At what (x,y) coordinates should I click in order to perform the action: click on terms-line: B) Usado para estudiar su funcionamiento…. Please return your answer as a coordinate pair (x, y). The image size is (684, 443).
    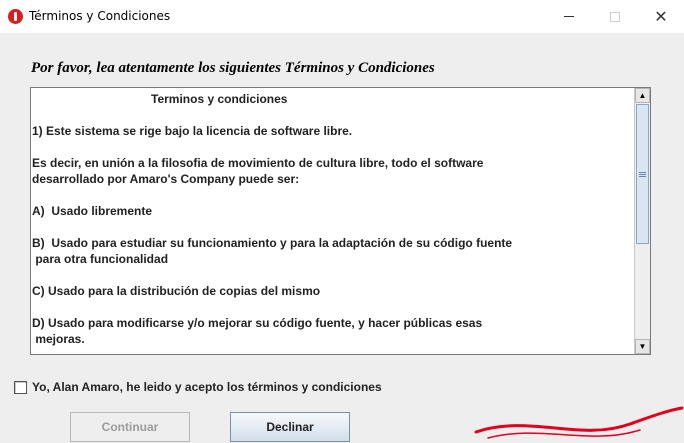
    Looking at the image, I should click on (272, 243).